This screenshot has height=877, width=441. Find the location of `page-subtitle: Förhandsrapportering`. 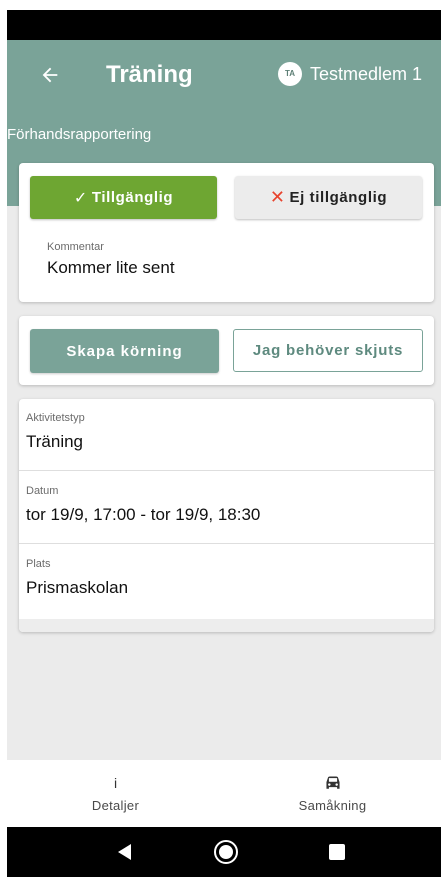

page-subtitle: Förhandsrapportering is located at coordinates (79, 134).